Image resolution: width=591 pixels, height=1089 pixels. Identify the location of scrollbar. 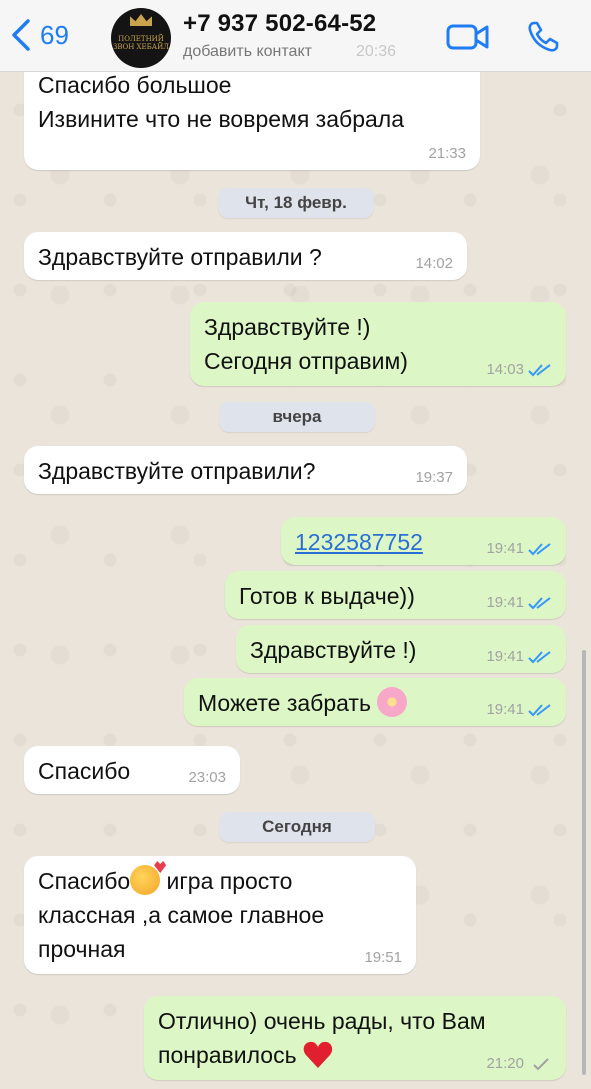
(584, 862).